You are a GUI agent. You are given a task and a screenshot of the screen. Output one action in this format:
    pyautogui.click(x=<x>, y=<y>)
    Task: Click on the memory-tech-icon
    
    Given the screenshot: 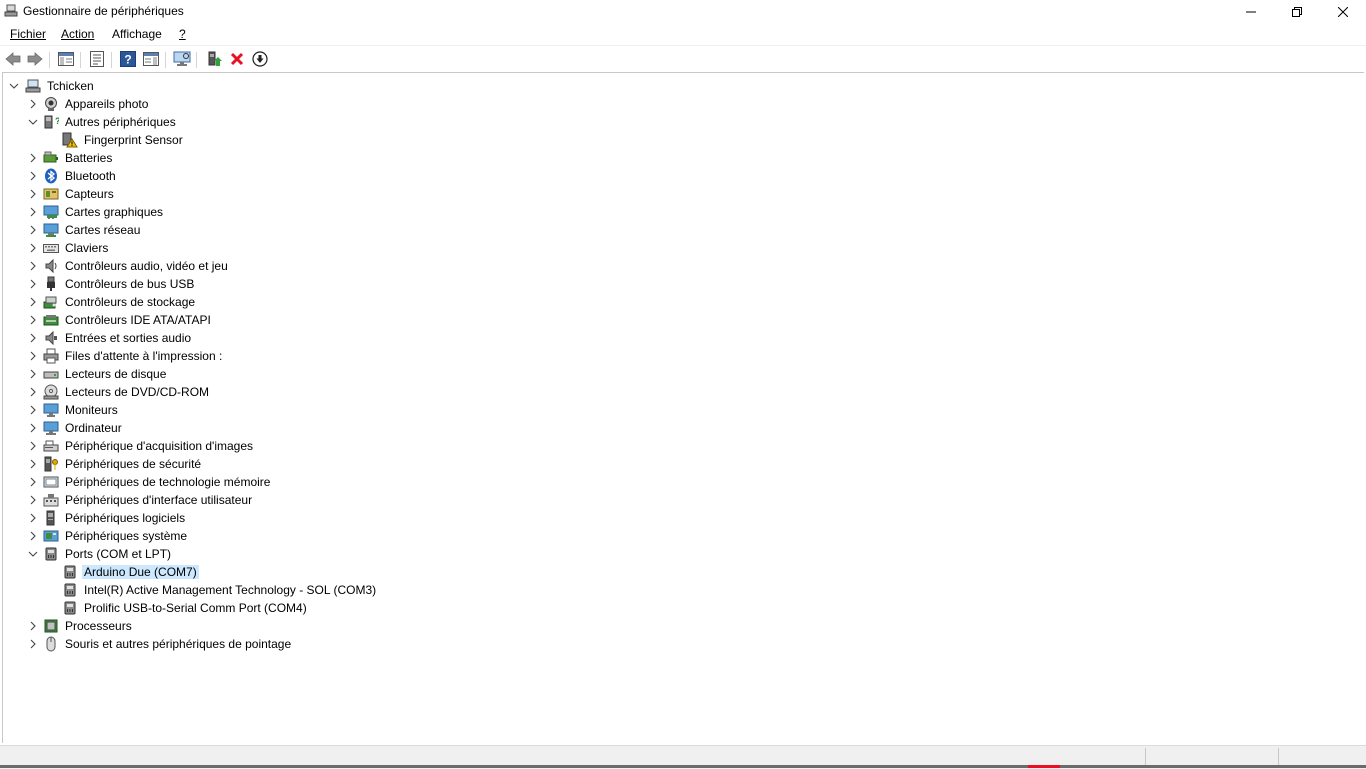 What is the action you would take?
    pyautogui.click(x=51, y=482)
    